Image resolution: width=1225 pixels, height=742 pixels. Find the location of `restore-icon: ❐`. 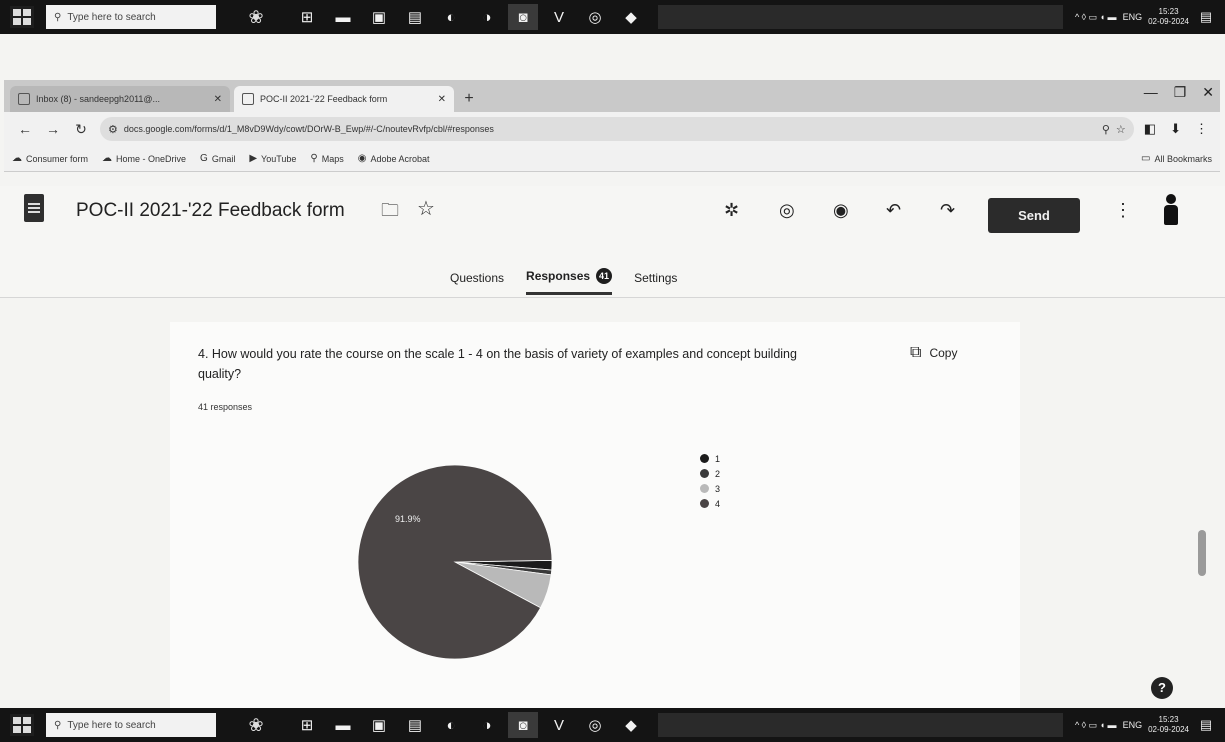

restore-icon: ❐ is located at coordinates (1180, 92).